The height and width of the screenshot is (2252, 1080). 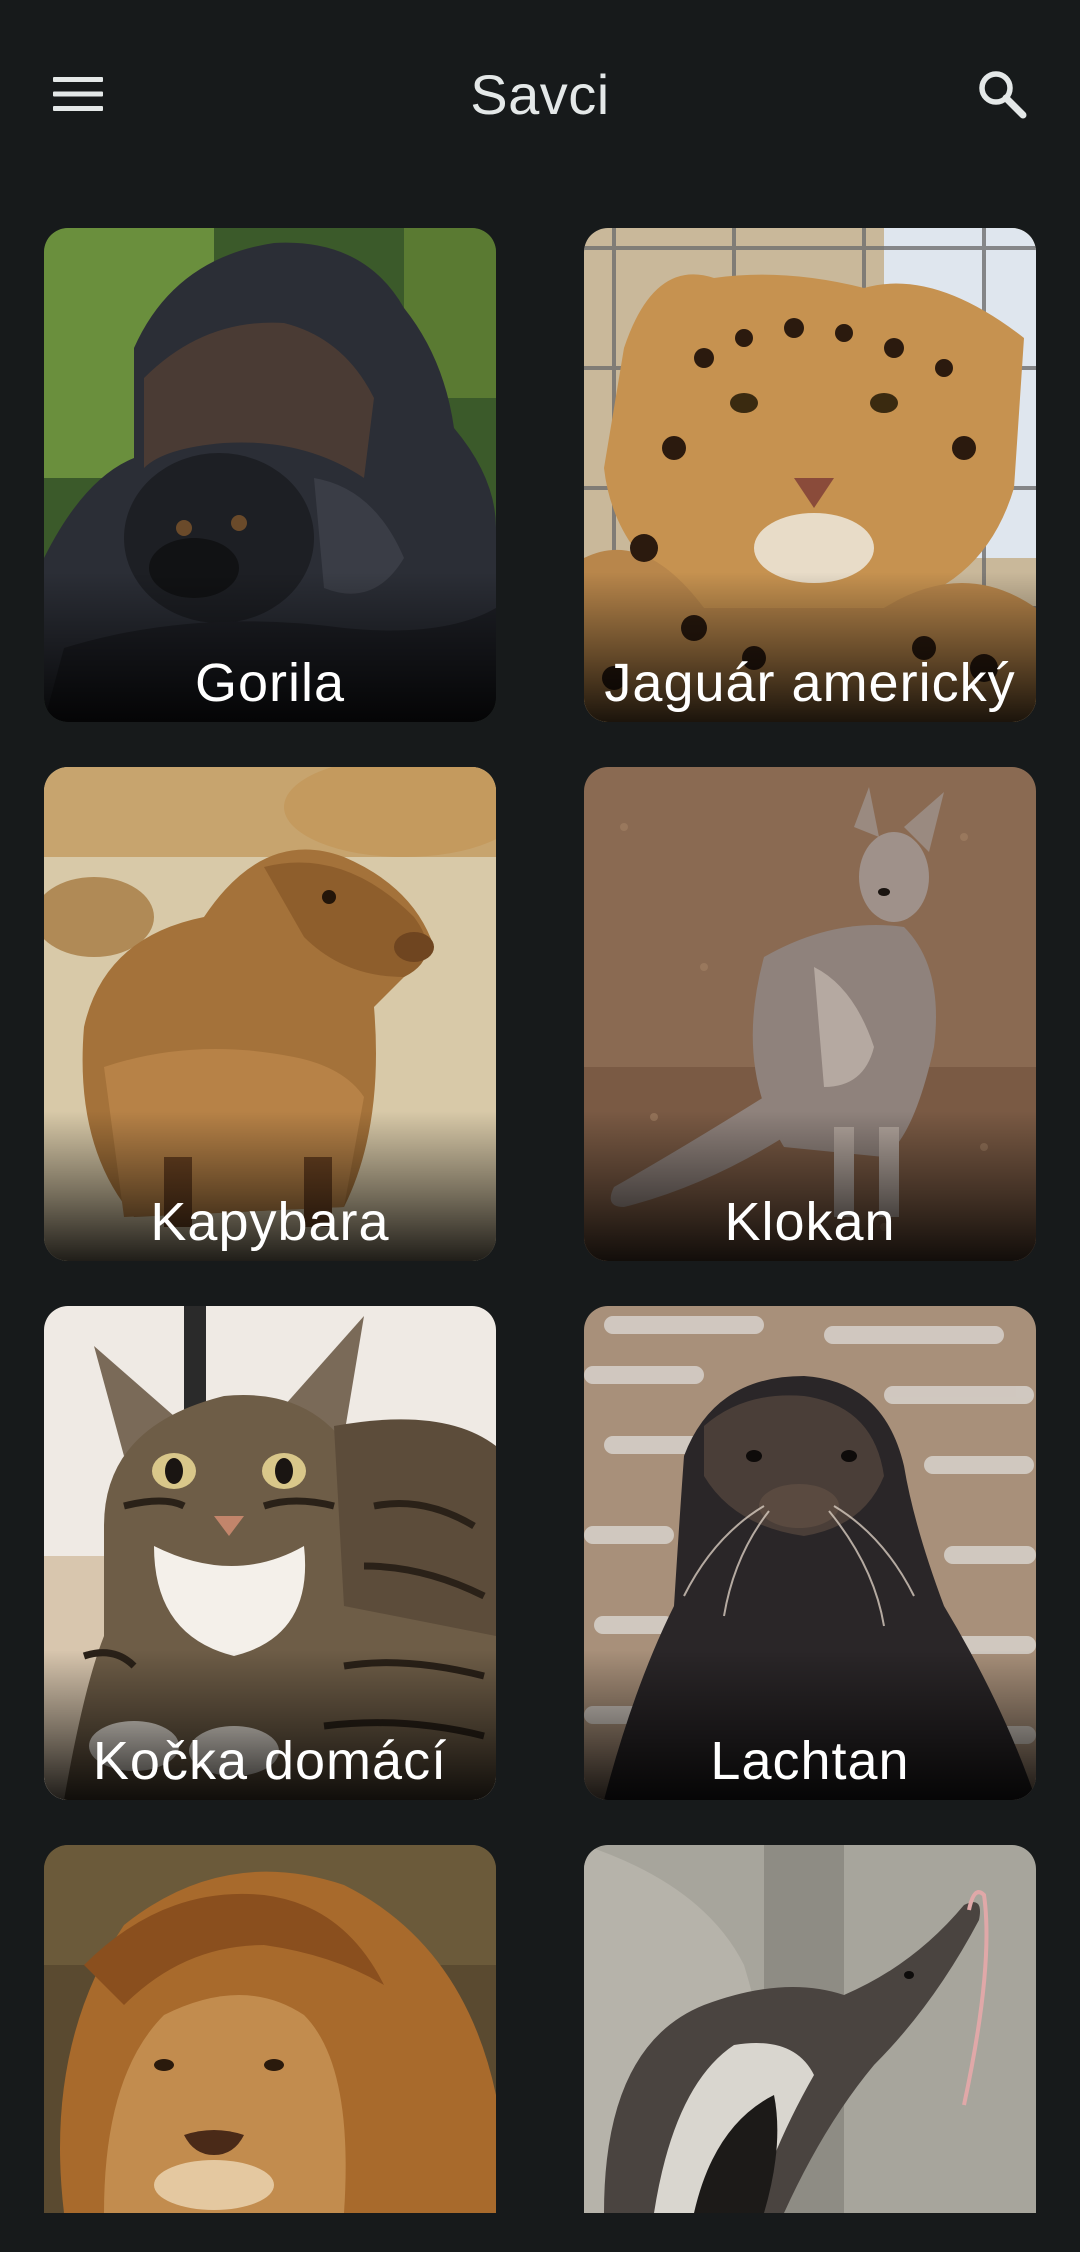 What do you see at coordinates (270, 1553) in the screenshot?
I see `animal-card-kocka: Kočka domácí` at bounding box center [270, 1553].